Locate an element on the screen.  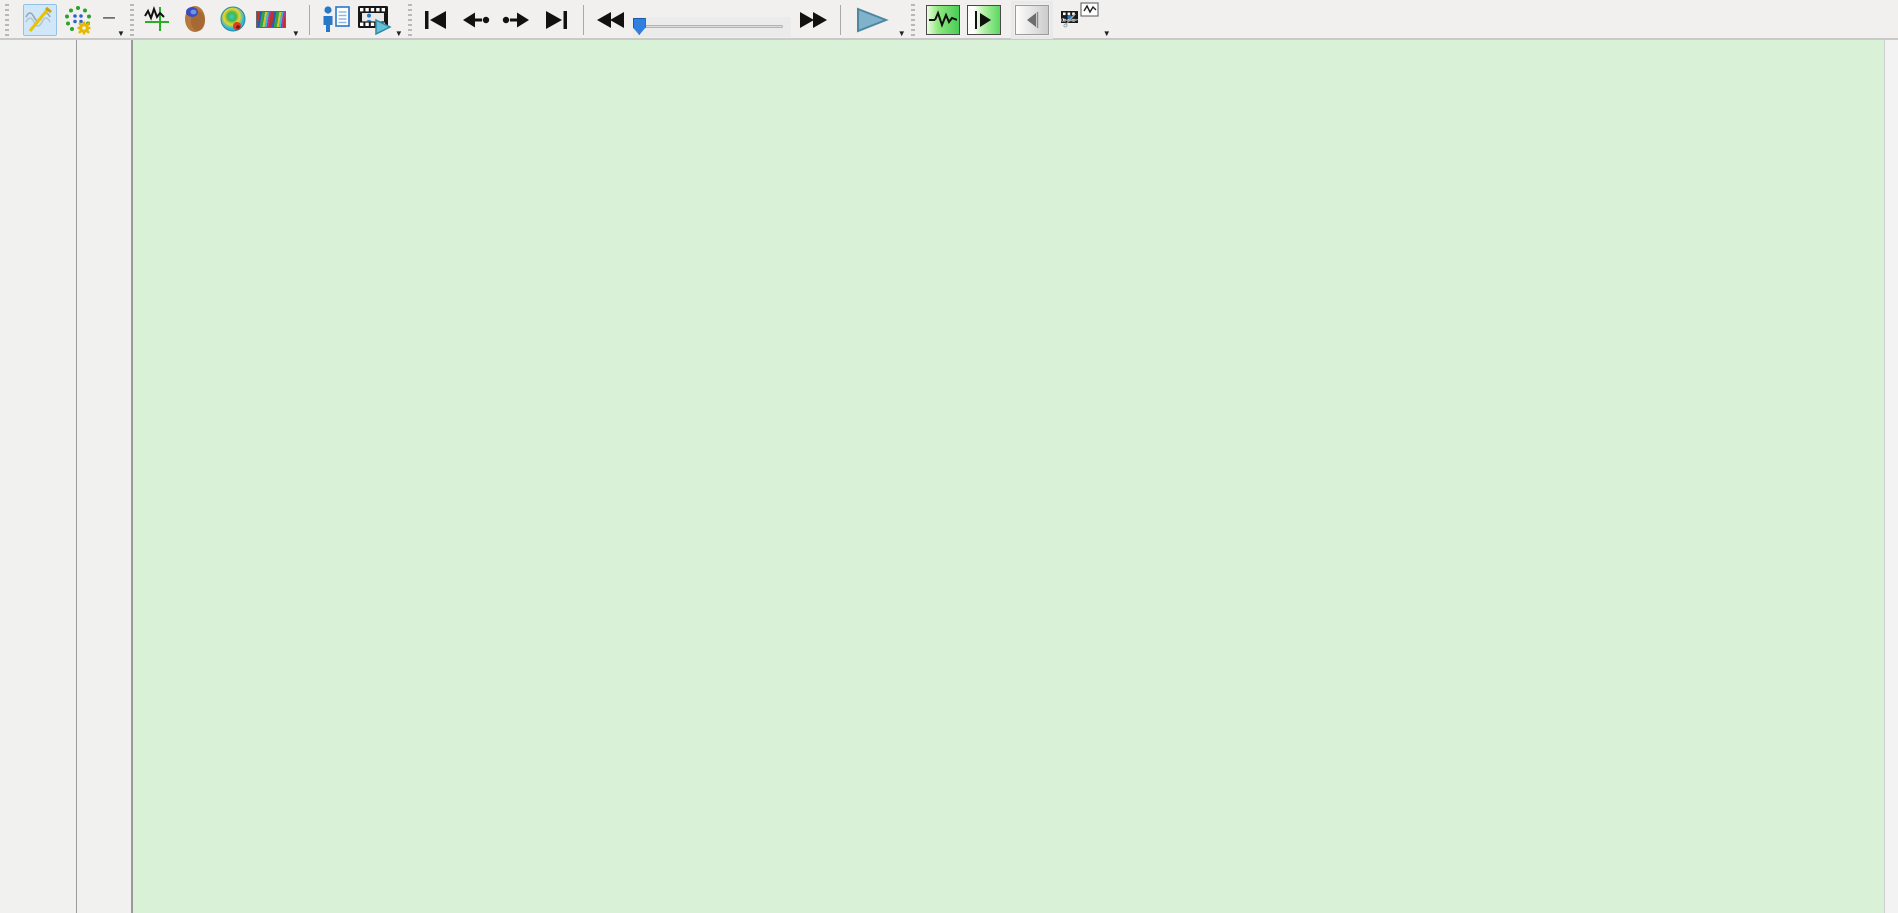
datetime-display is located at coordinates (109, 10).